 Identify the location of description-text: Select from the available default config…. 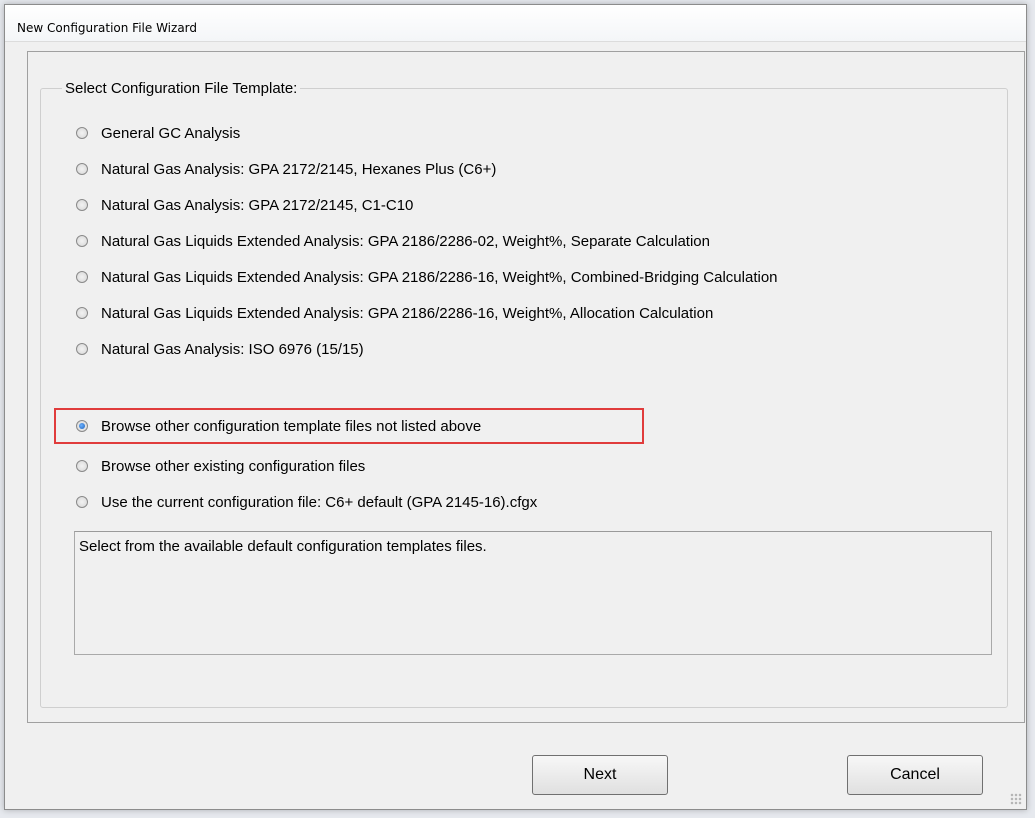
(283, 546).